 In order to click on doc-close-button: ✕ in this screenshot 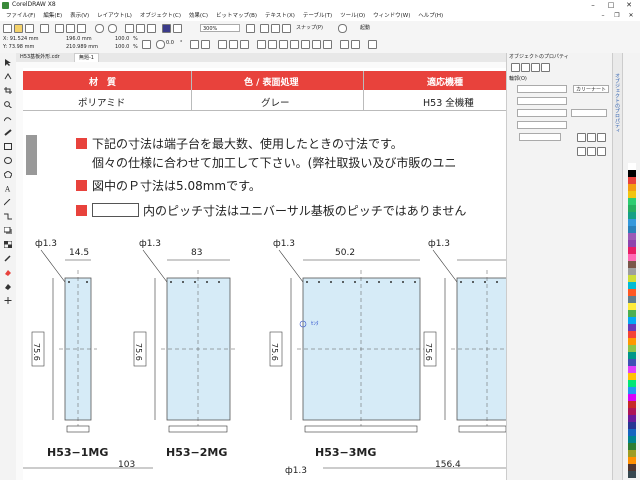, I will do `click(631, 16)`.